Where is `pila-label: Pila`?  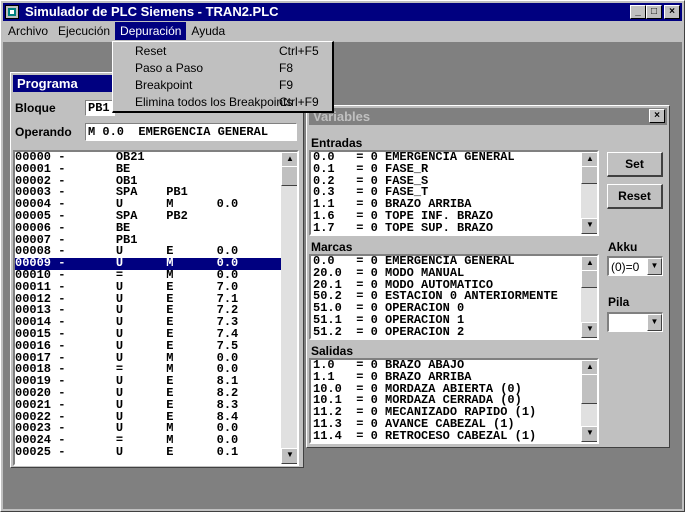
pila-label: Pila is located at coordinates (619, 302).